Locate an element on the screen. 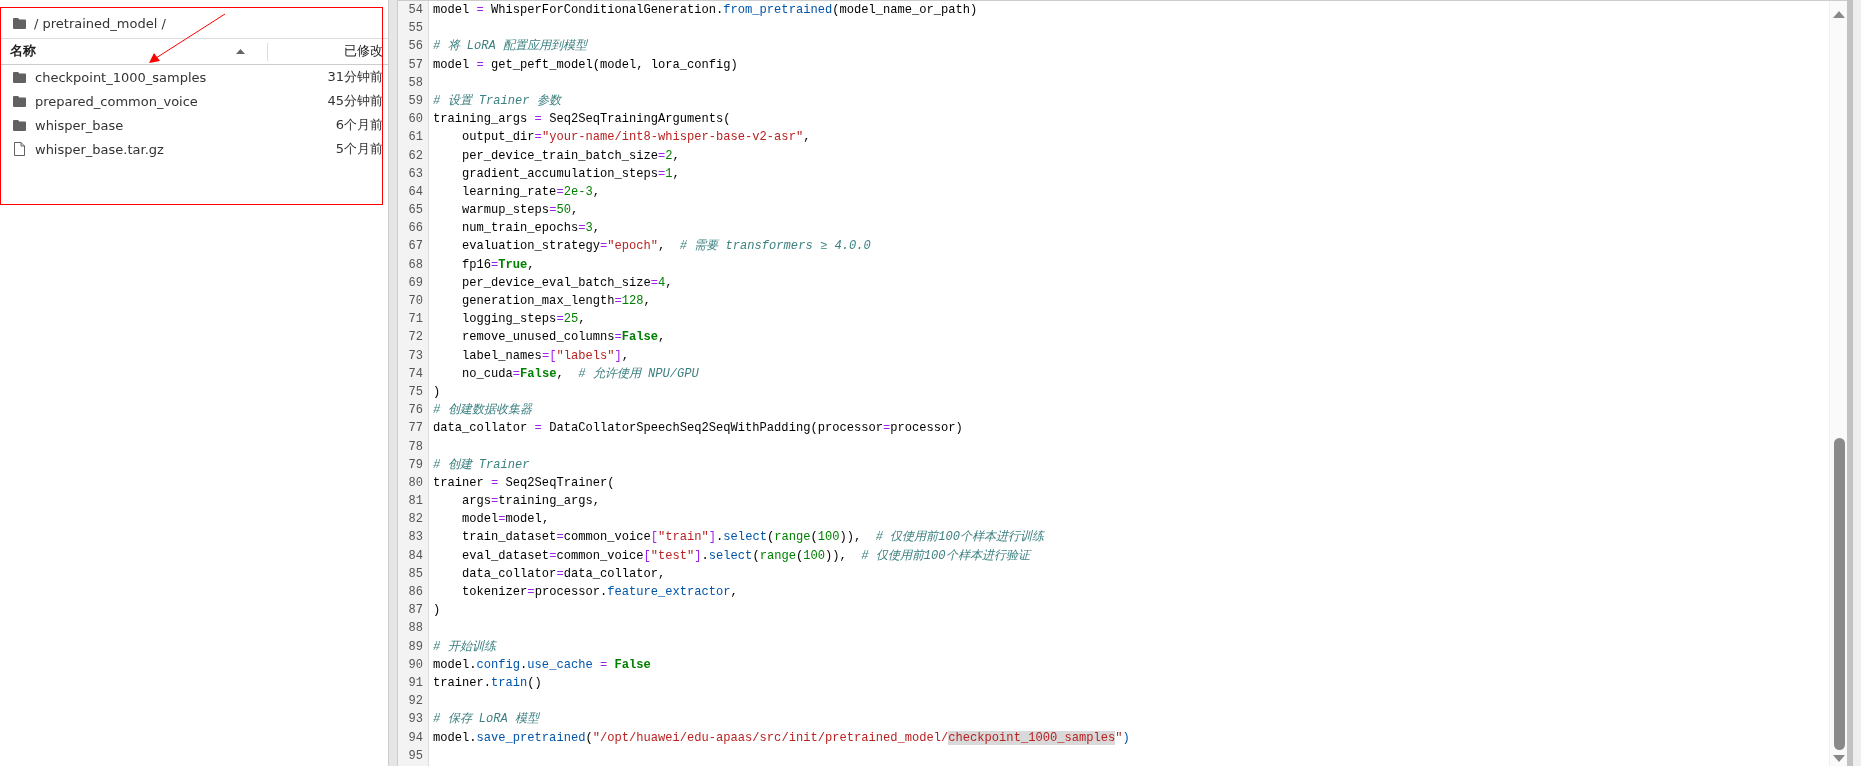 This screenshot has width=1861, height=766. sort-caret-icon is located at coordinates (240, 51).